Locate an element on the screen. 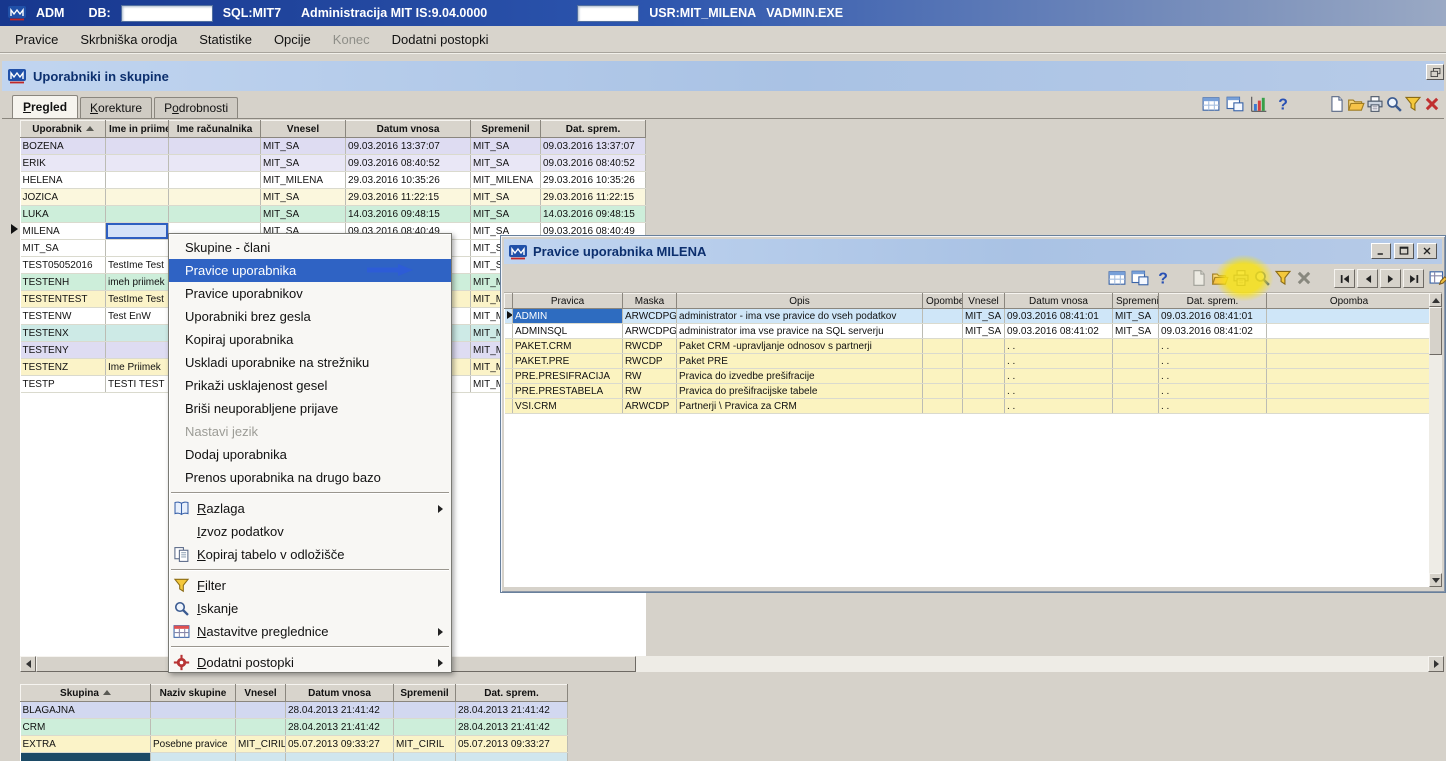 This screenshot has width=1446, height=761. filter-icon is located at coordinates (1413, 104).